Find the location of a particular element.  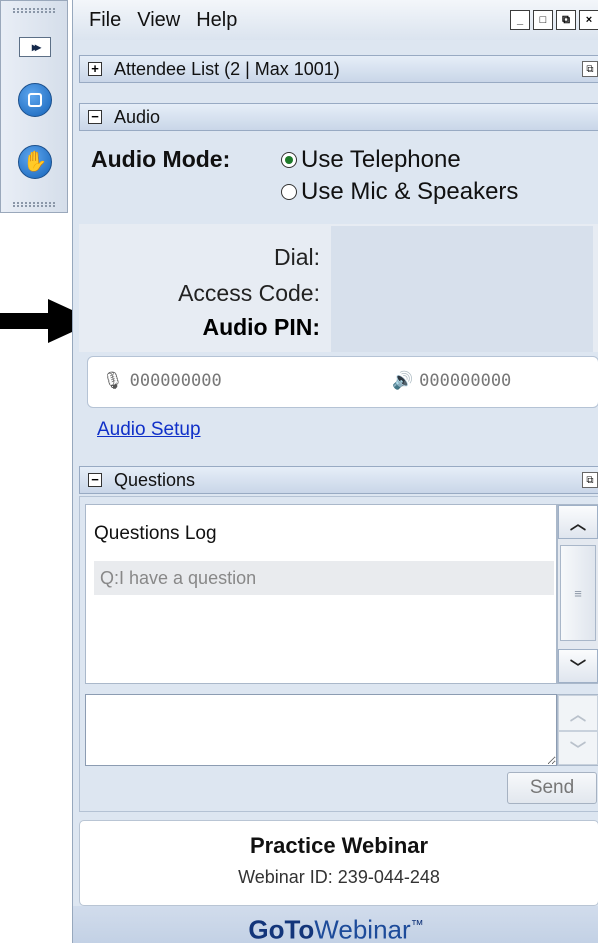

speaker-level-value: 000000000 is located at coordinates (465, 381).